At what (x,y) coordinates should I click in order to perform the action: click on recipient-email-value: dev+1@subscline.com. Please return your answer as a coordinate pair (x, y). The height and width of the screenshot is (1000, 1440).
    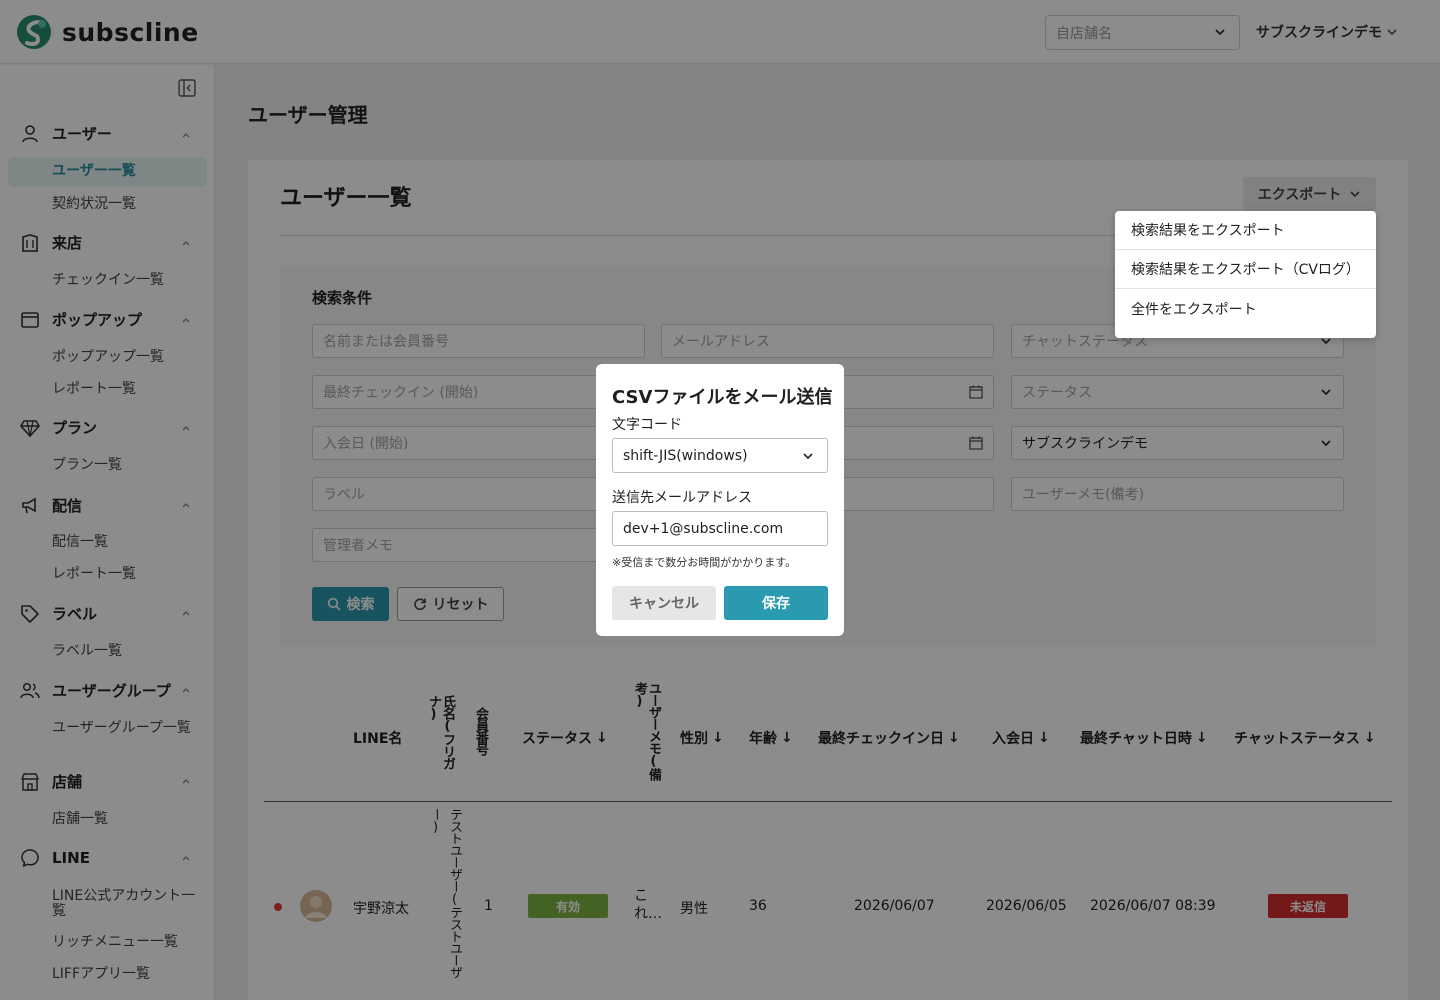
    Looking at the image, I should click on (703, 528).